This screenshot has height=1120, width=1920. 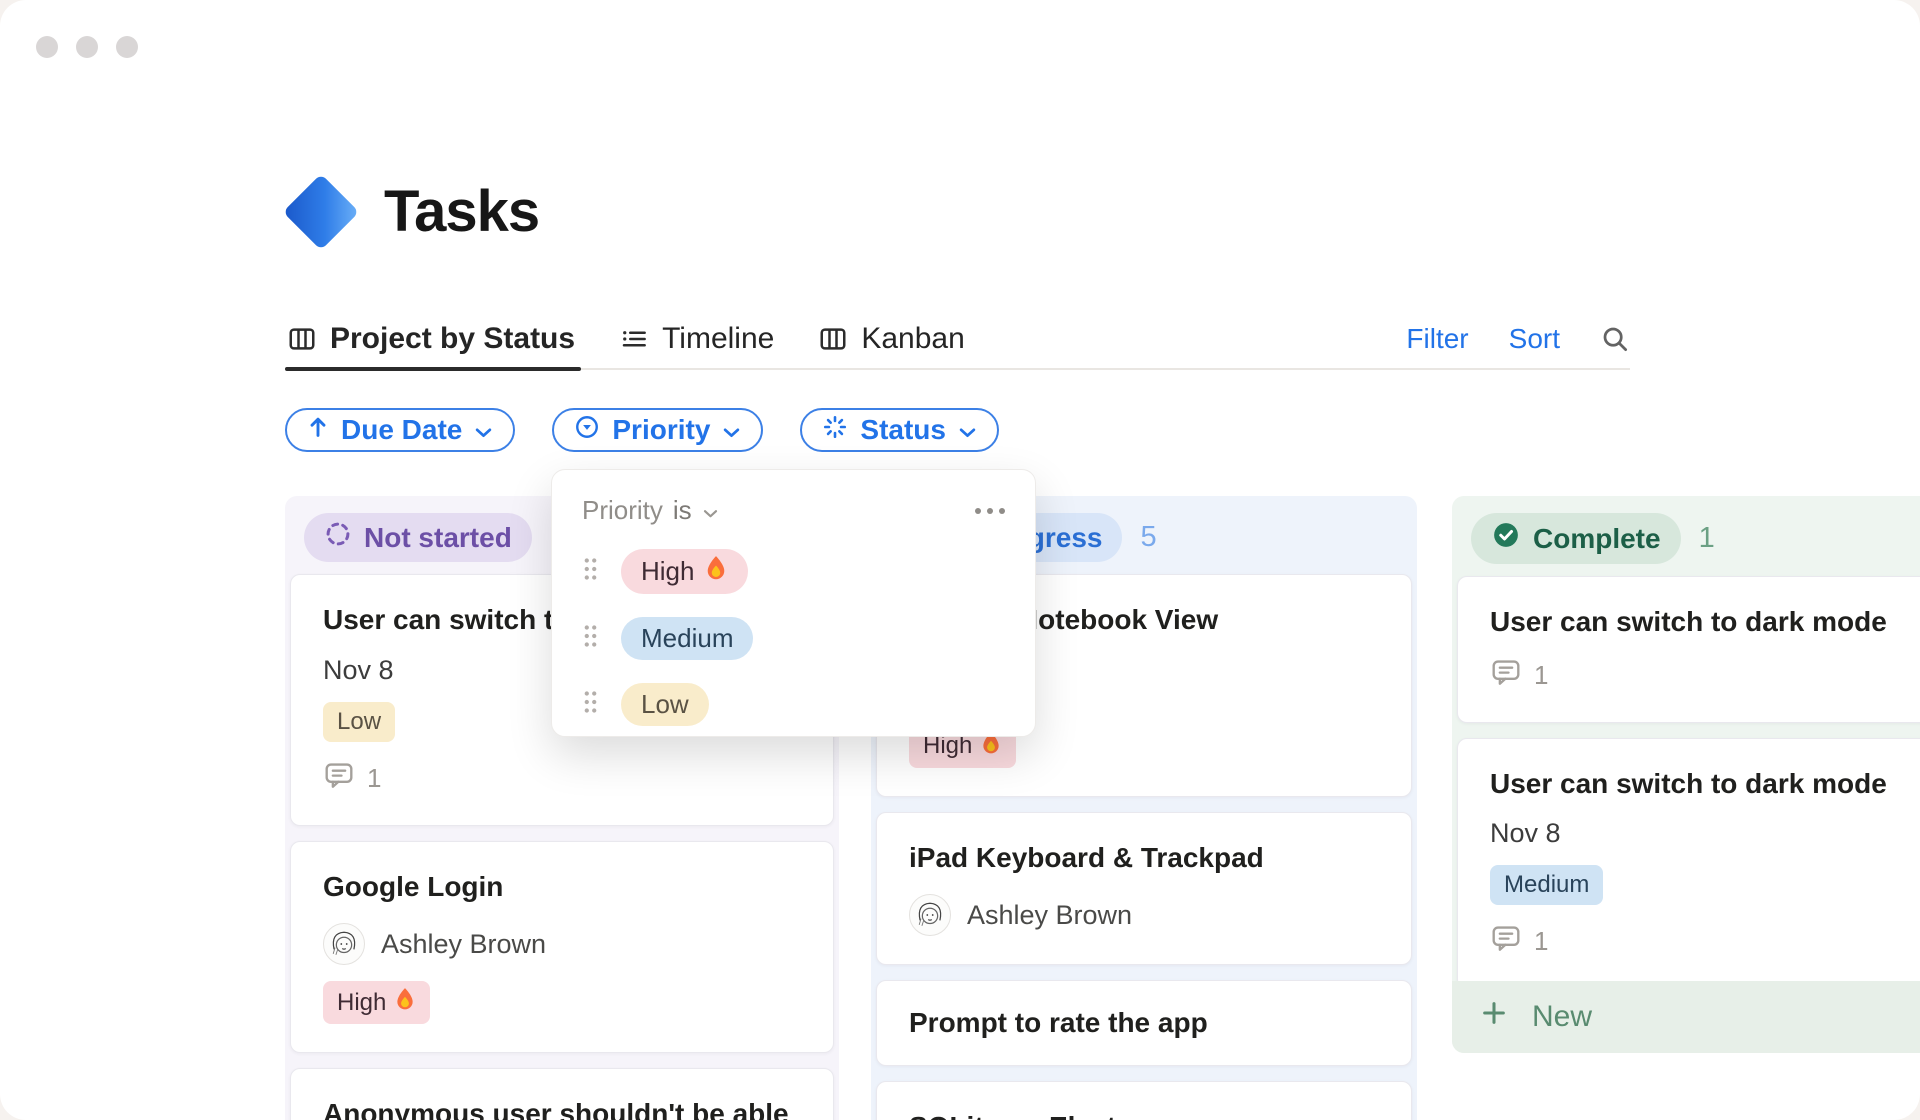 What do you see at coordinates (793, 571) in the screenshot?
I see `popover-option-high: High` at bounding box center [793, 571].